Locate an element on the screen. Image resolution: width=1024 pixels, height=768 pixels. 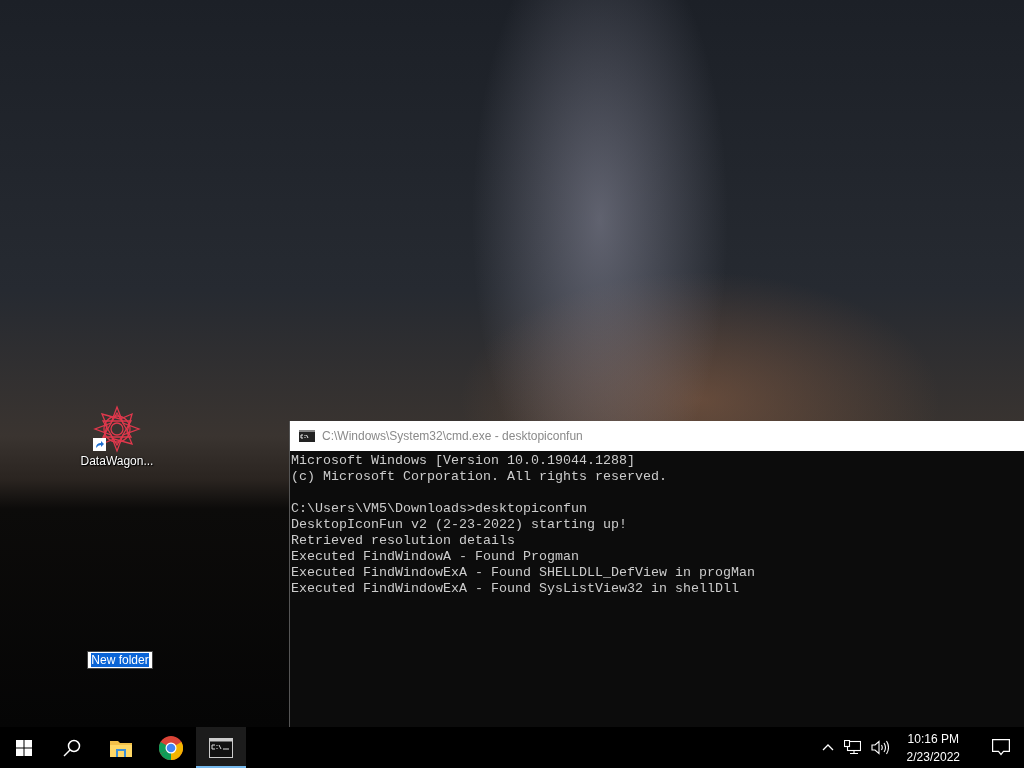
console-line: DesktopIconFun v2 (2-23-2022) starting up! is located at coordinates (459, 525).